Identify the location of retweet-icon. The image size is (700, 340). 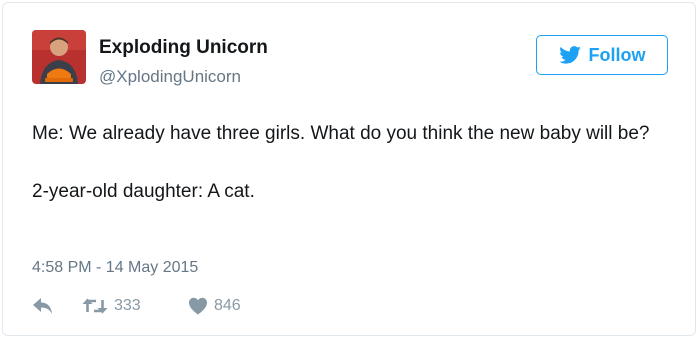
(95, 306).